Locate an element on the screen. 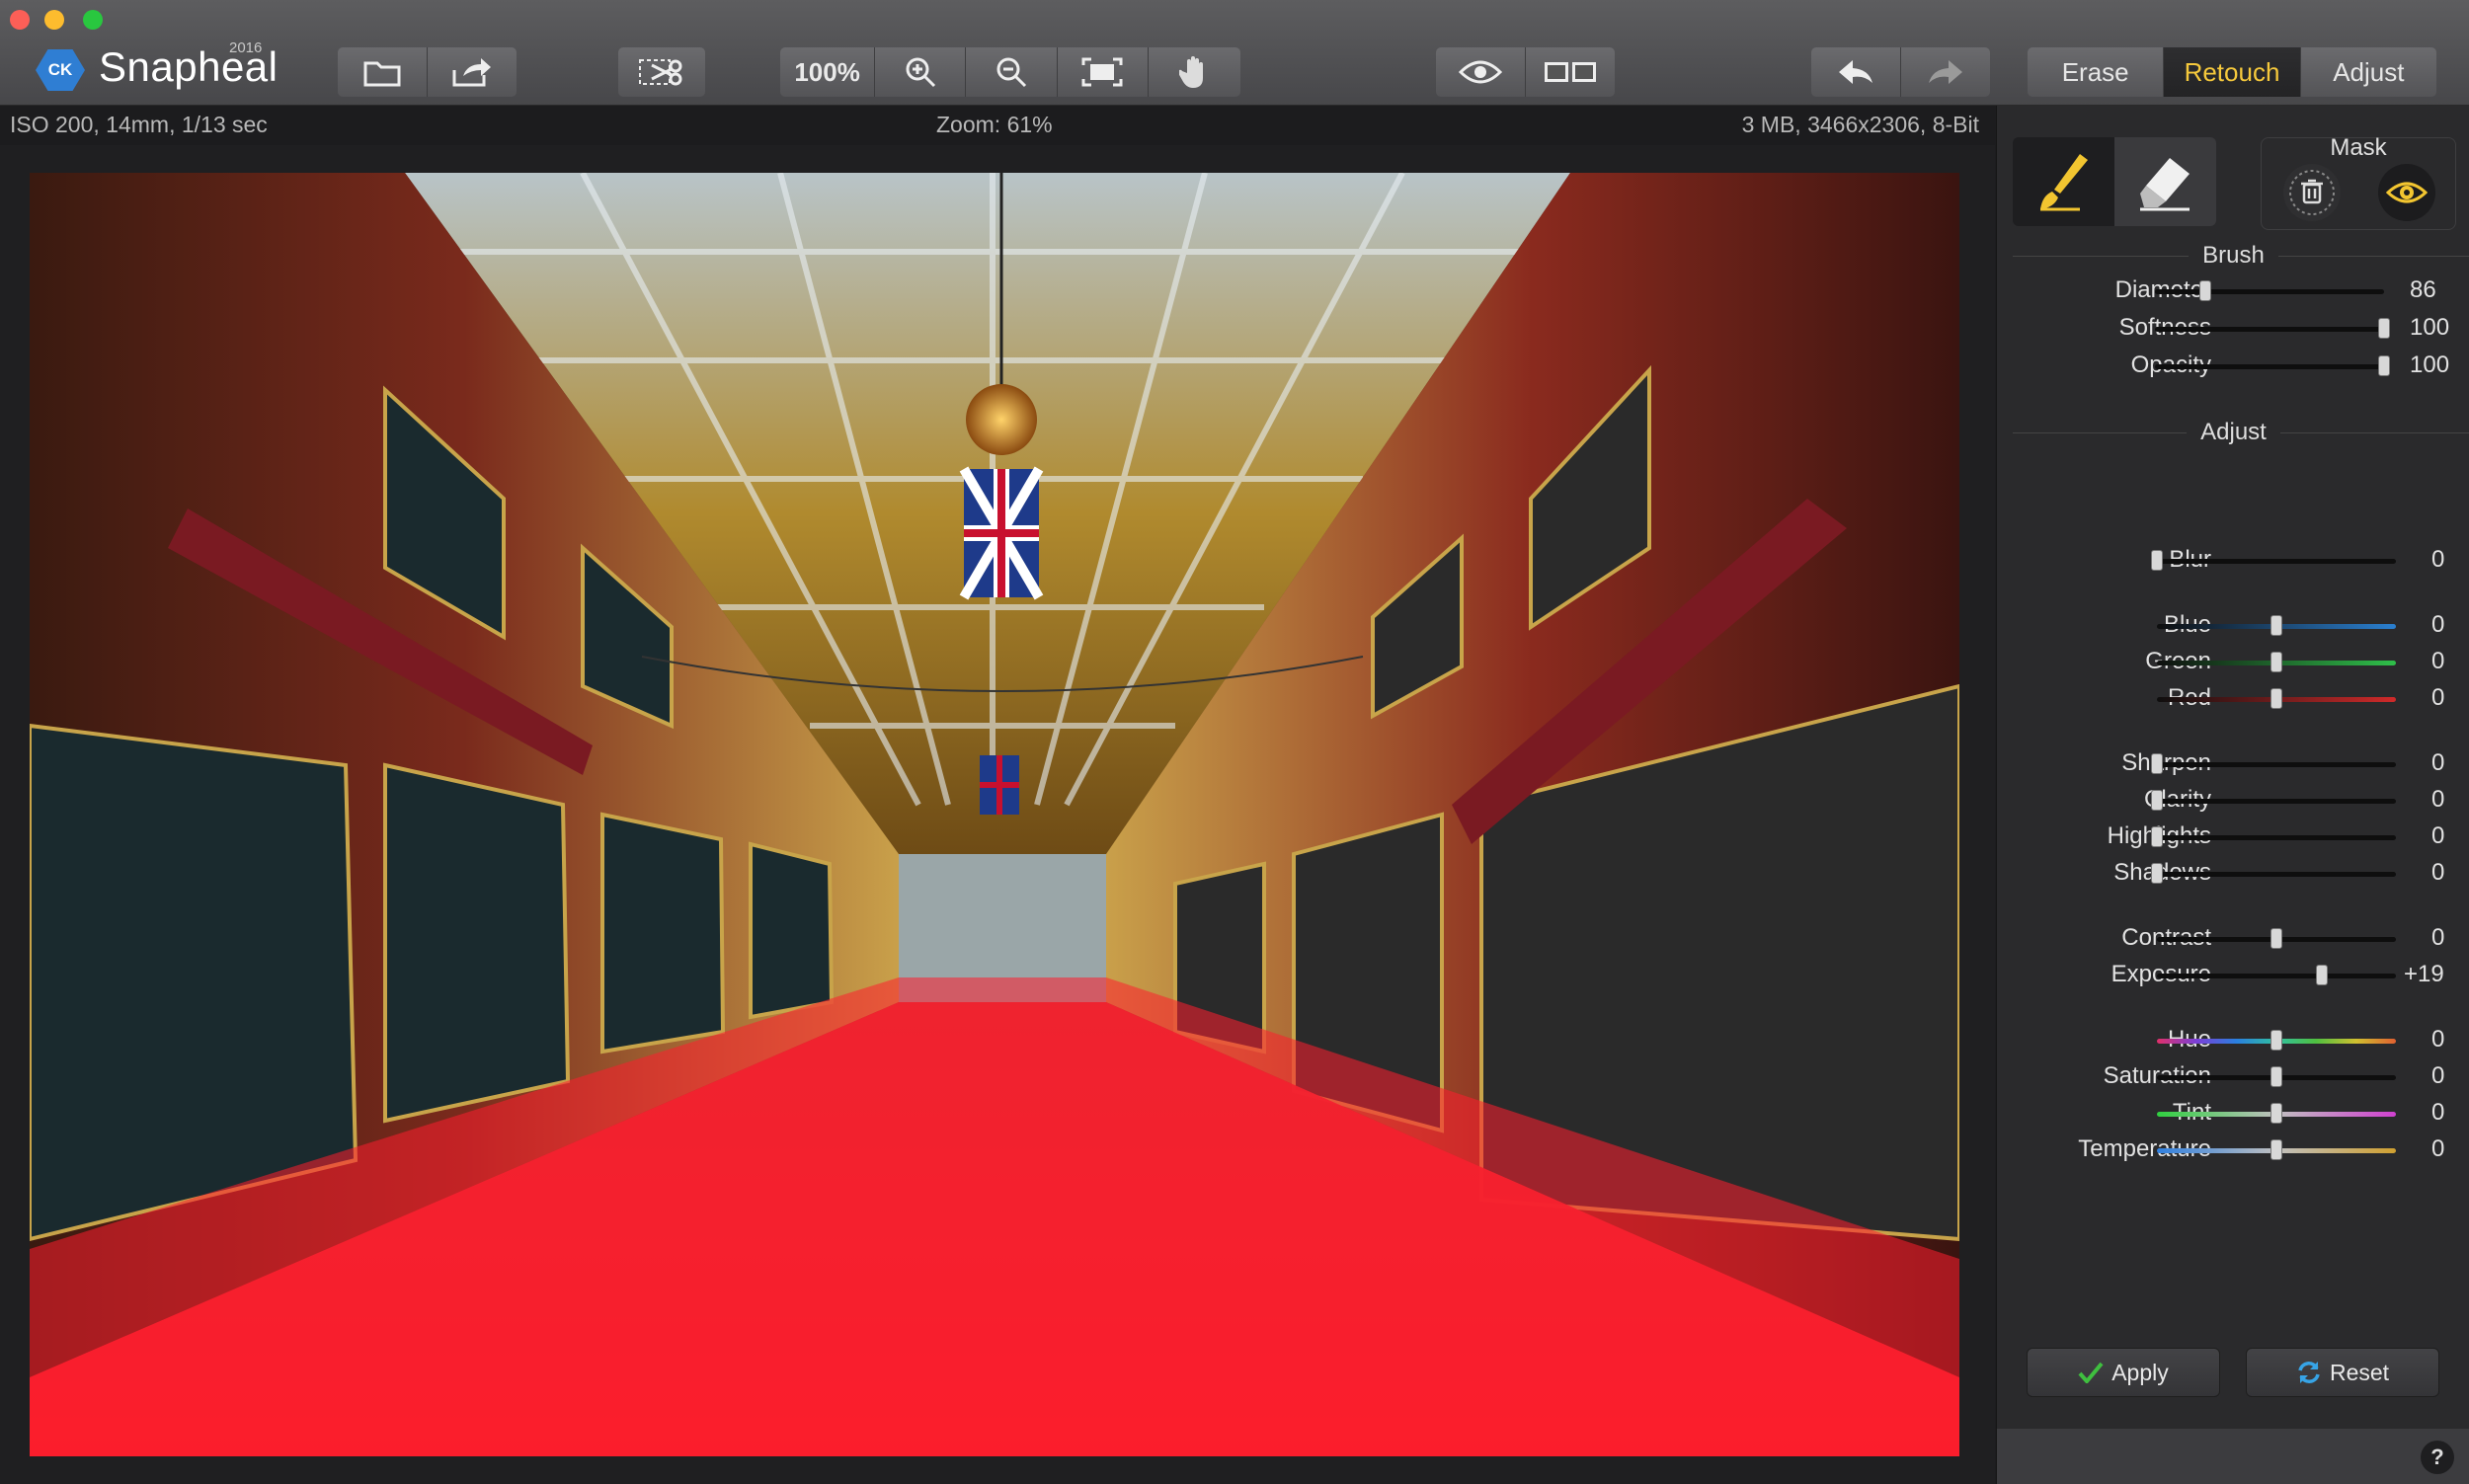 Image resolution: width=2469 pixels, height=1484 pixels. help-button: ? is located at coordinates (2437, 1458).